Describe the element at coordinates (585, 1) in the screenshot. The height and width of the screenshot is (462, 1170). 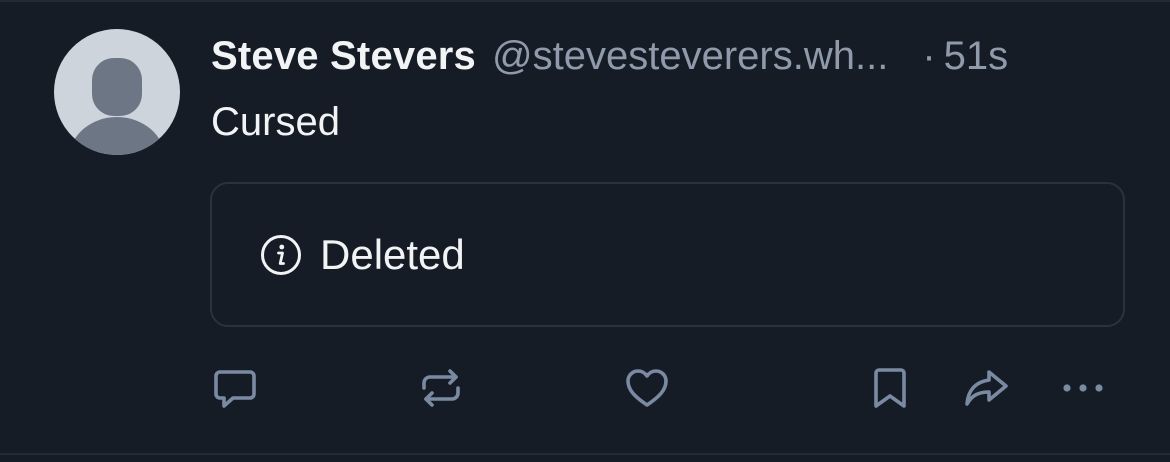
I see `top-divider` at that location.